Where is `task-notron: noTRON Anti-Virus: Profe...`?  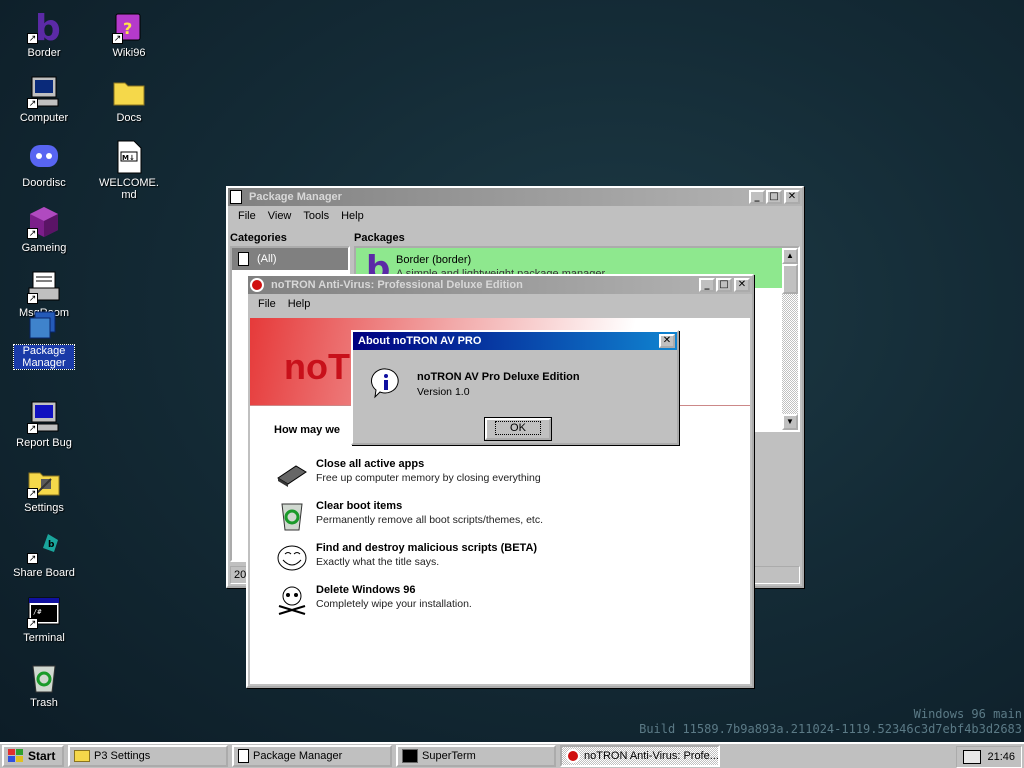
task-notron: noTRON Anti-Virus: Profe... is located at coordinates (640, 756).